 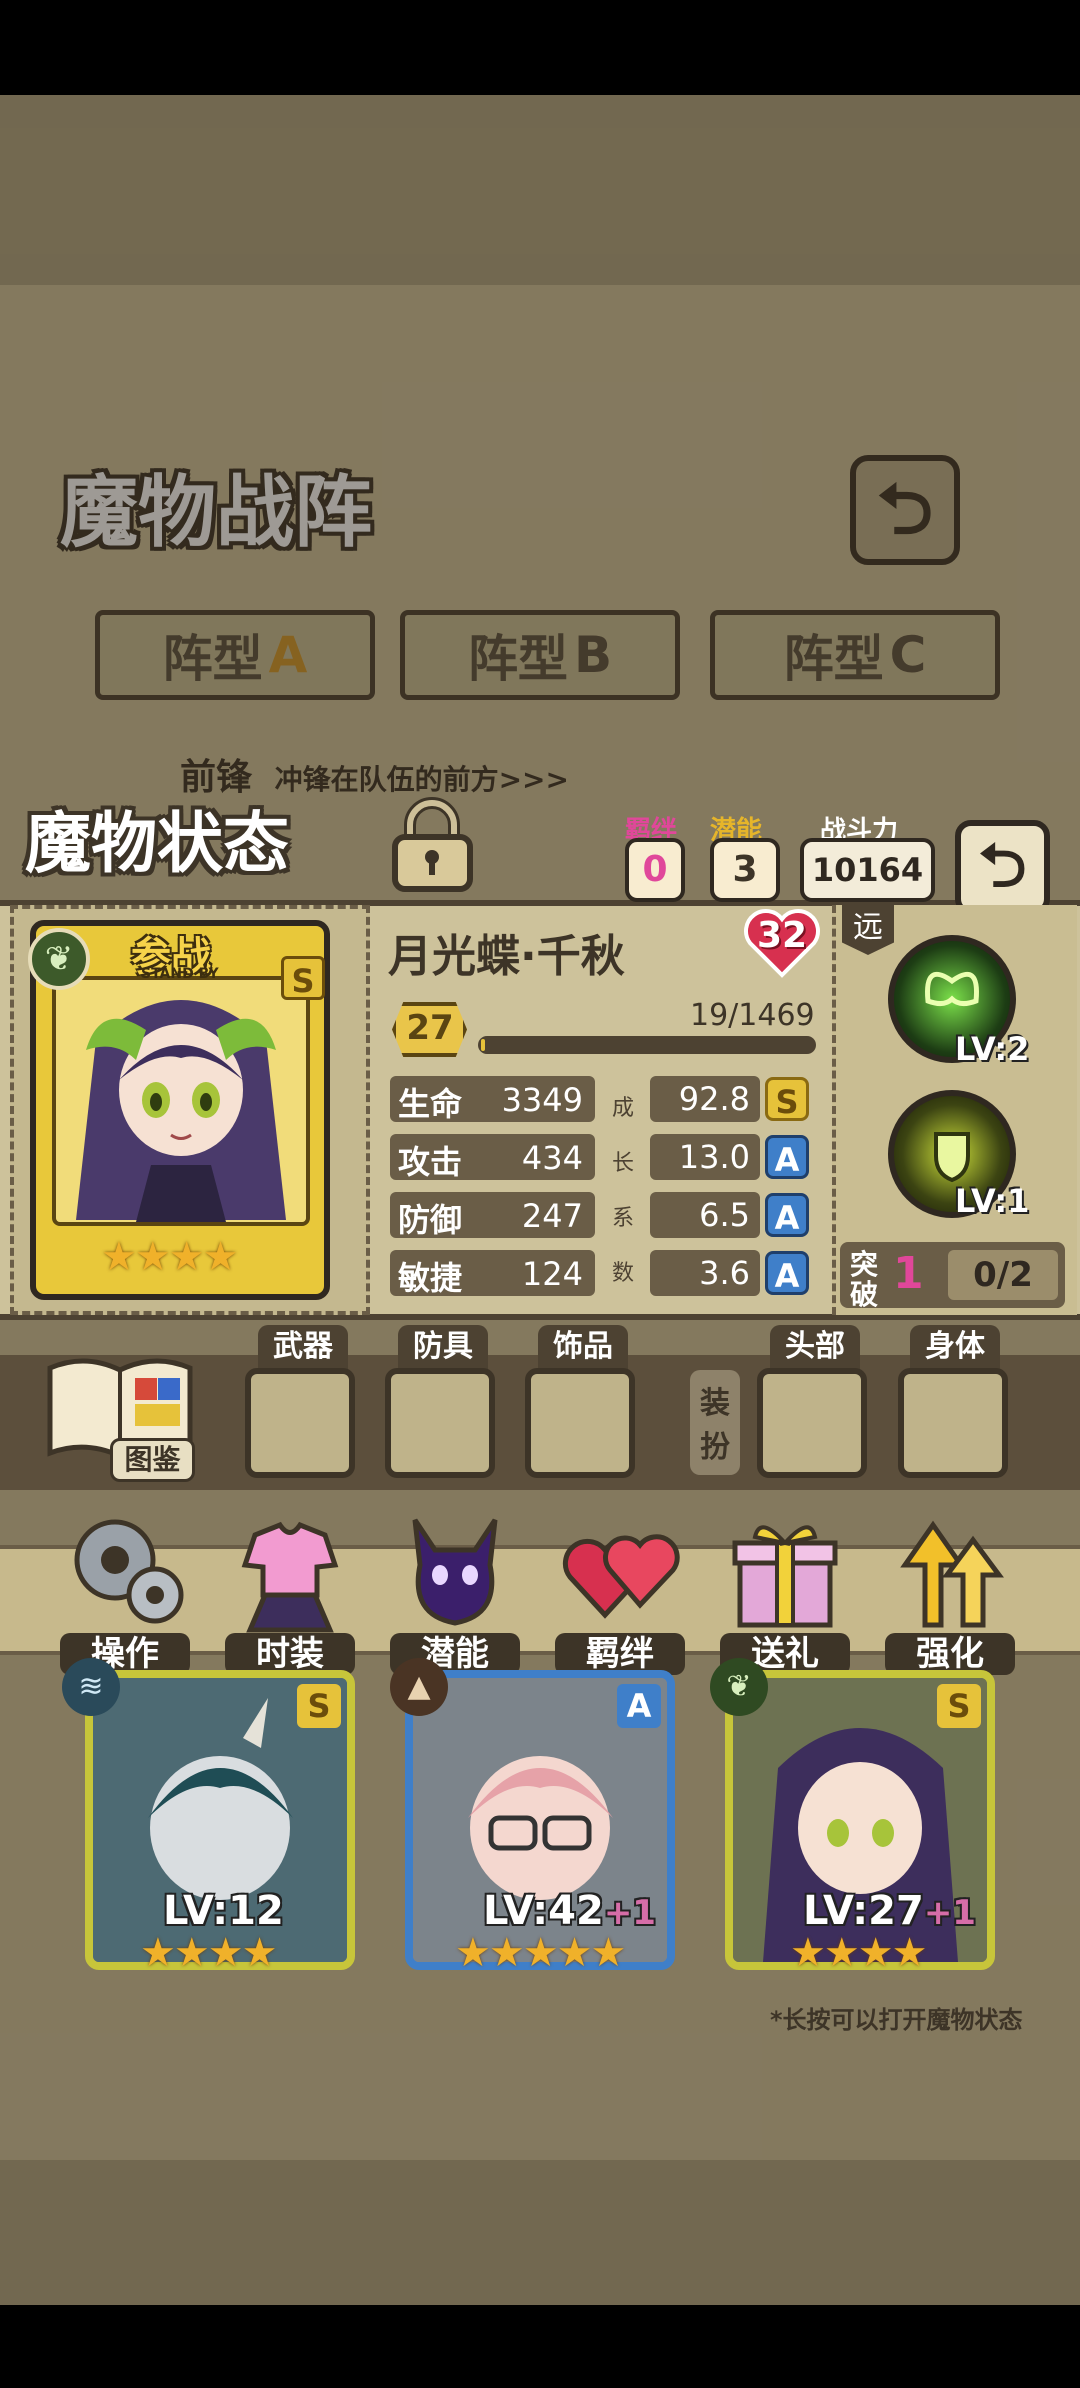 What do you see at coordinates (492, 1273) in the screenshot?
I see `stat-agility: 敏捷 124` at bounding box center [492, 1273].